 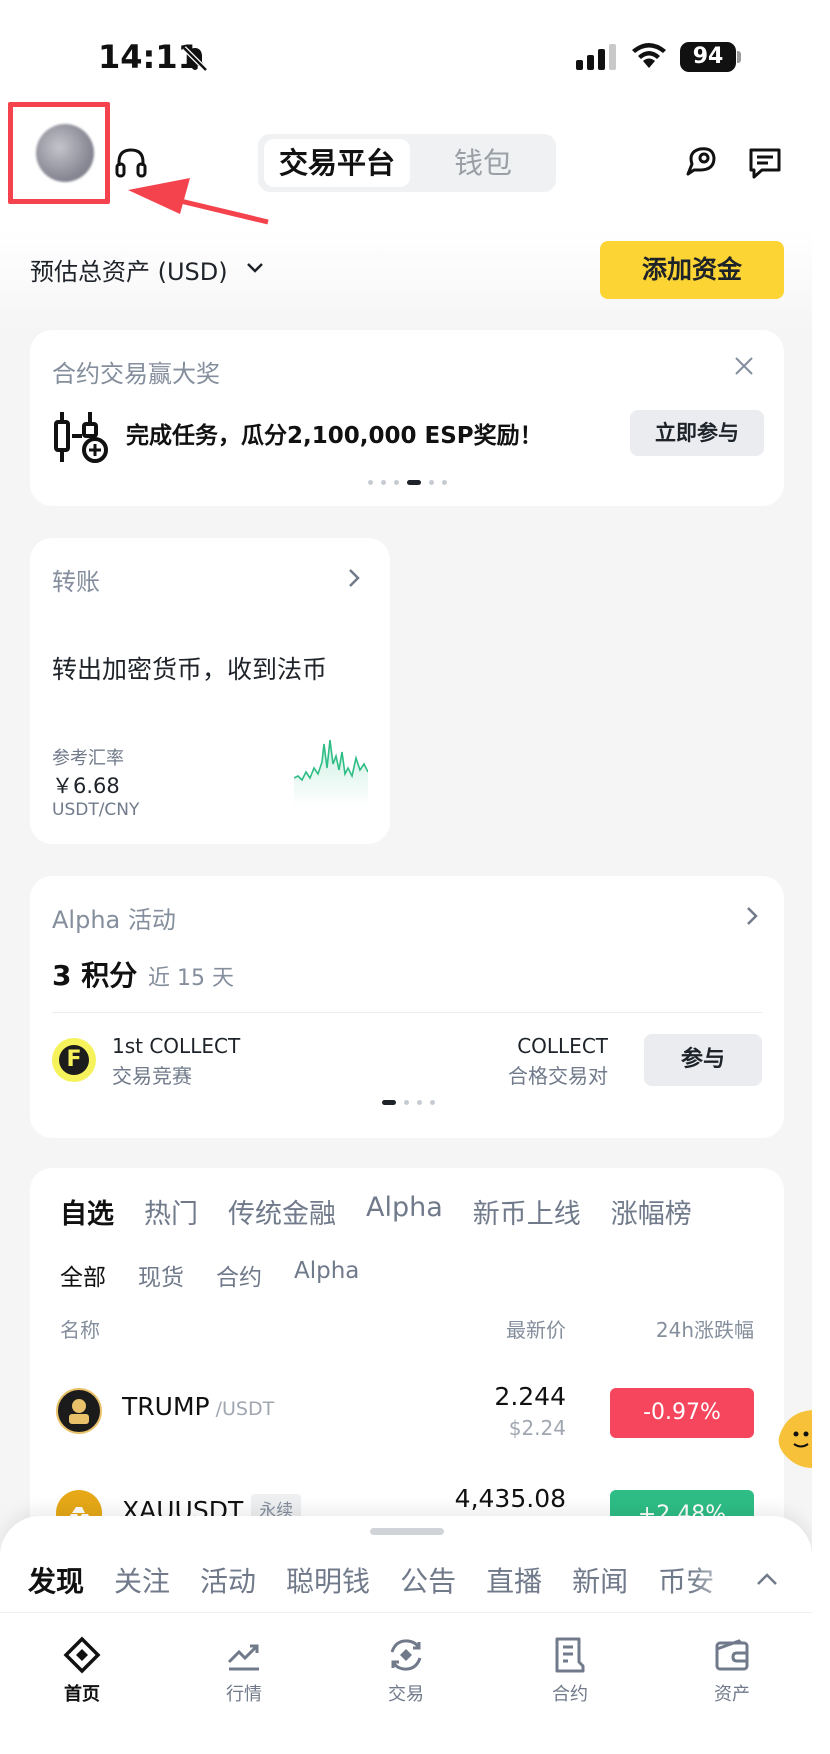 I want to click on nav-label: 交易, so click(x=406, y=1694).